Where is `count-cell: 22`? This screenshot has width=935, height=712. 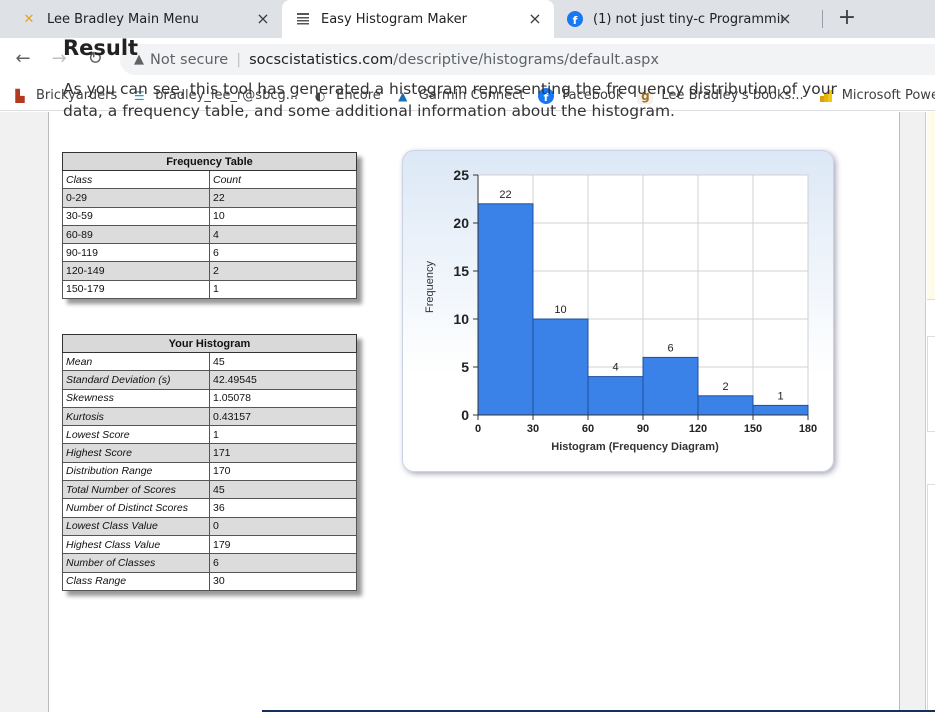
count-cell: 22 is located at coordinates (283, 198).